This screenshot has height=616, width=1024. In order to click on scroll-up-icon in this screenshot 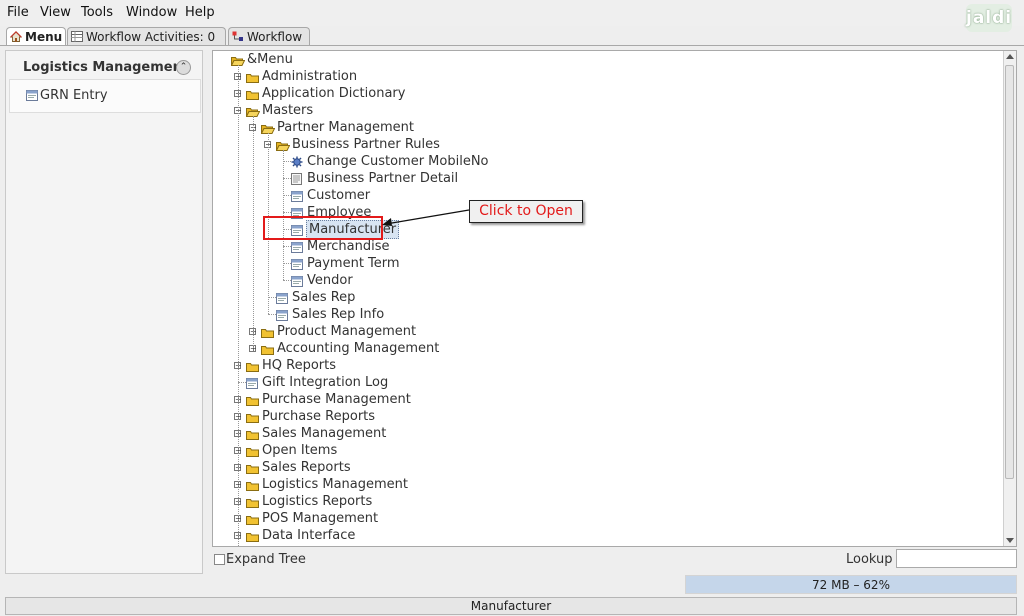, I will do `click(1010, 56)`.